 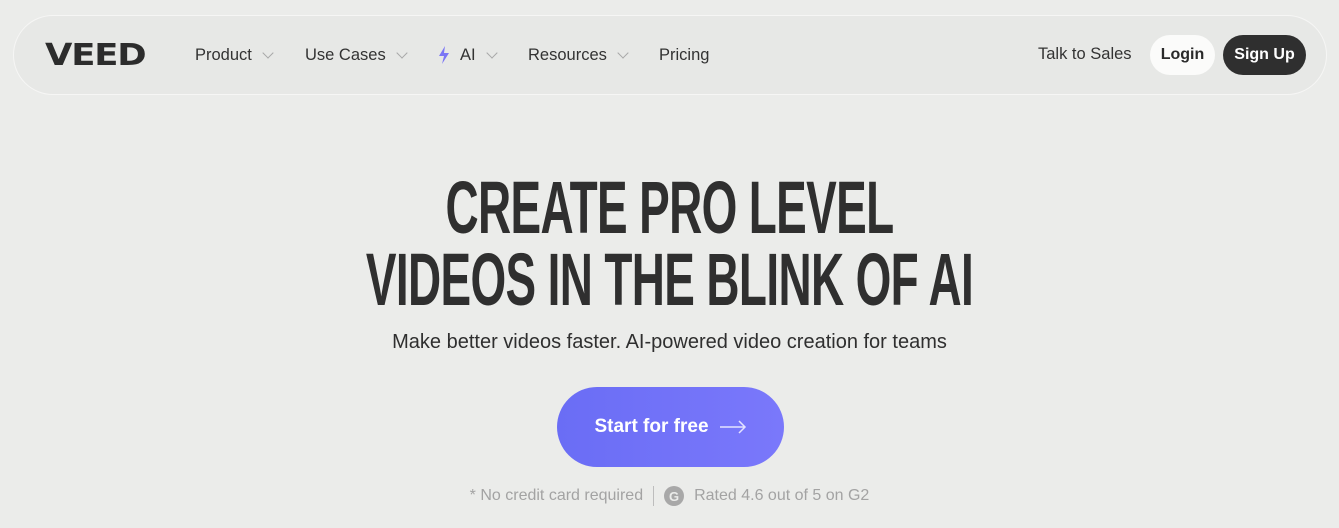 I want to click on login-button: Login, so click(x=1182, y=55).